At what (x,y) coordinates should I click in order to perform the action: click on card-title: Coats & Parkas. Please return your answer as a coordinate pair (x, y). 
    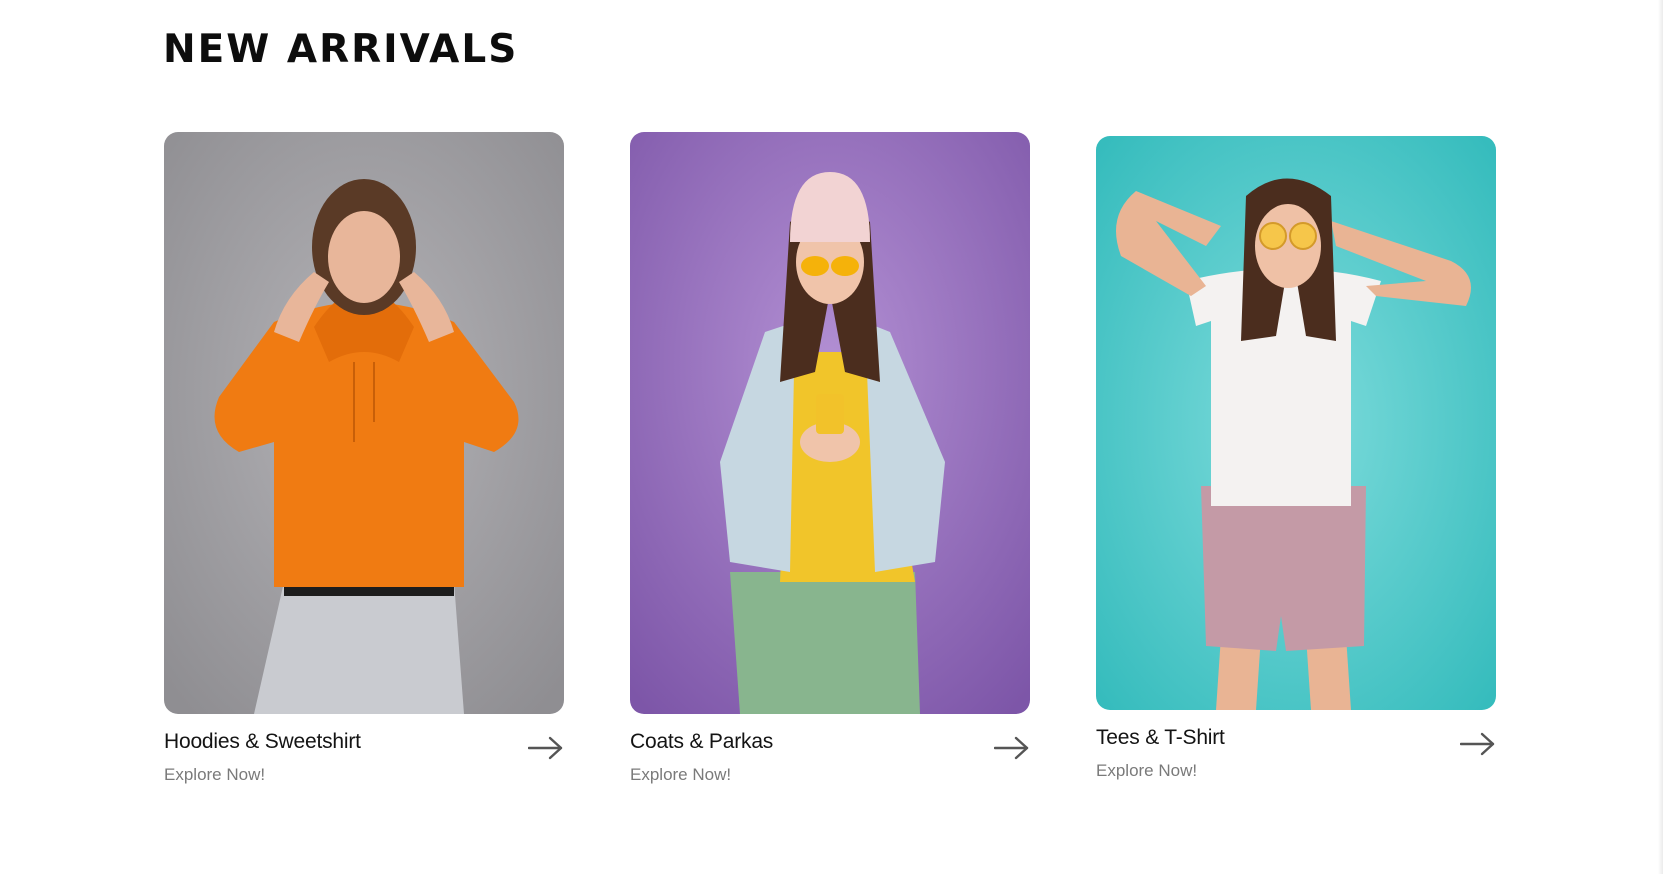
    Looking at the image, I should click on (830, 742).